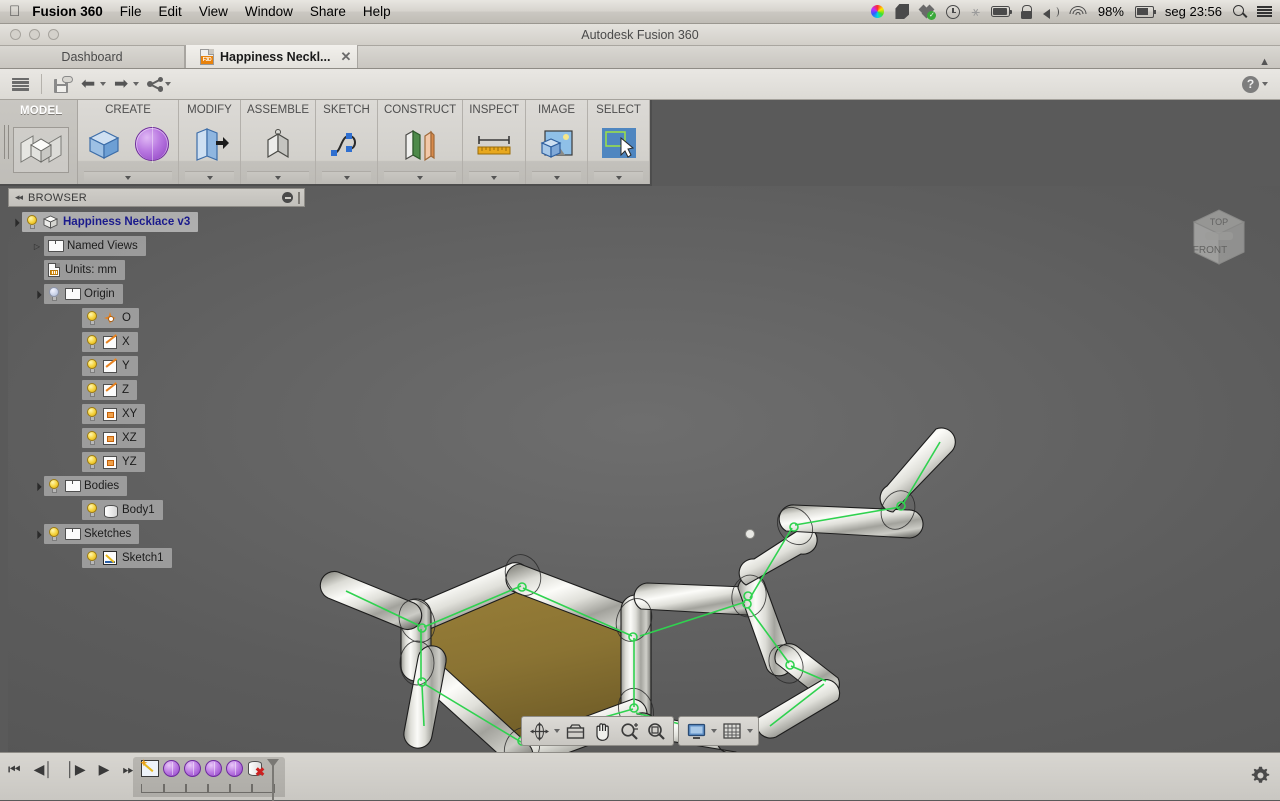 The width and height of the screenshot is (1280, 801). I want to click on tab-happiness-necklace: Happiness Neckl... ✕, so click(271, 56).